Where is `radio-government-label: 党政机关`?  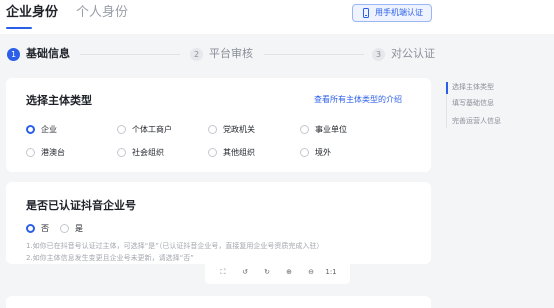 radio-government-label: 党政机关 is located at coordinates (239, 129).